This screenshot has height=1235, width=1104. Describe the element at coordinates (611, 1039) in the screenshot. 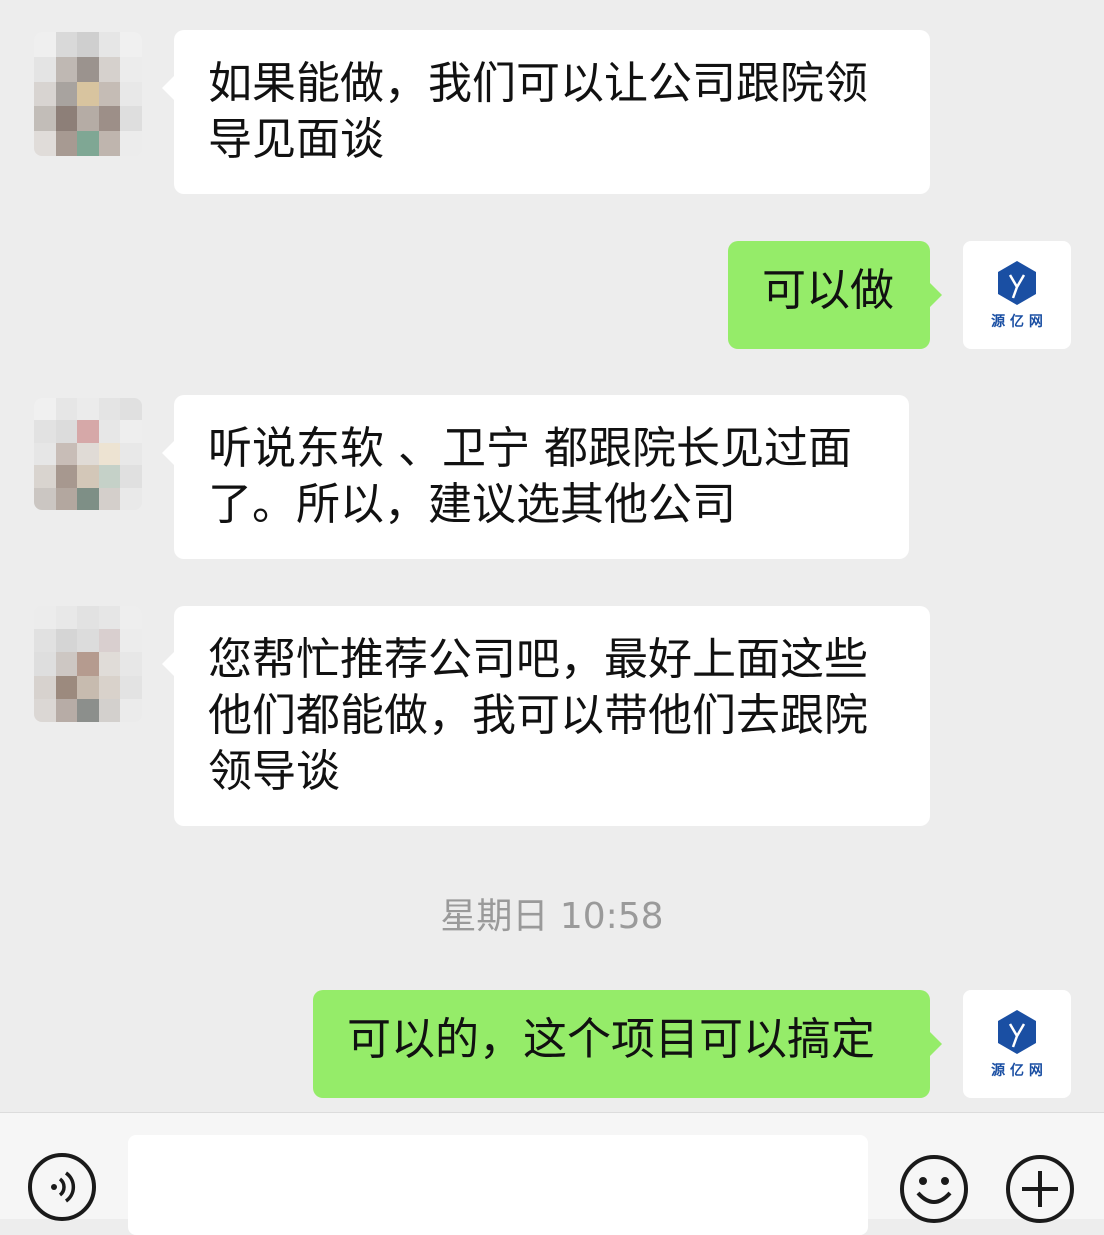

I see `message-text: 可以的，这个项目可以搞定` at that location.